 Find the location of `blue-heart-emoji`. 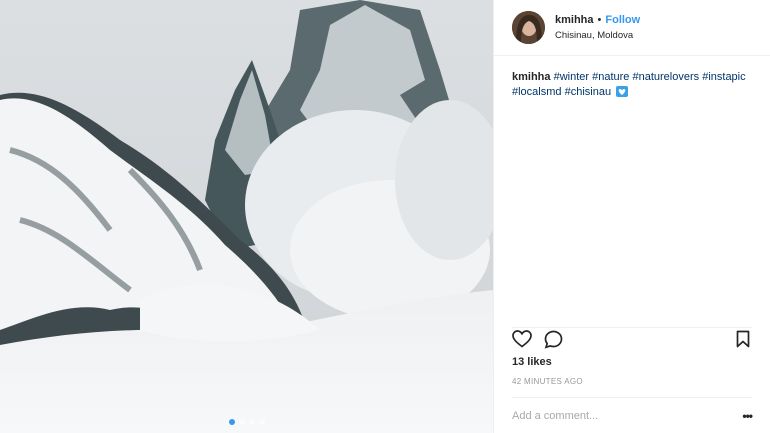

blue-heart-emoji is located at coordinates (622, 91).